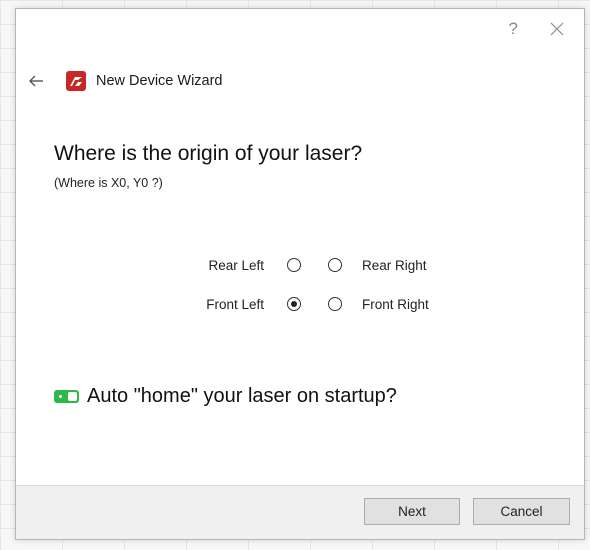  I want to click on close-icon, so click(557, 29).